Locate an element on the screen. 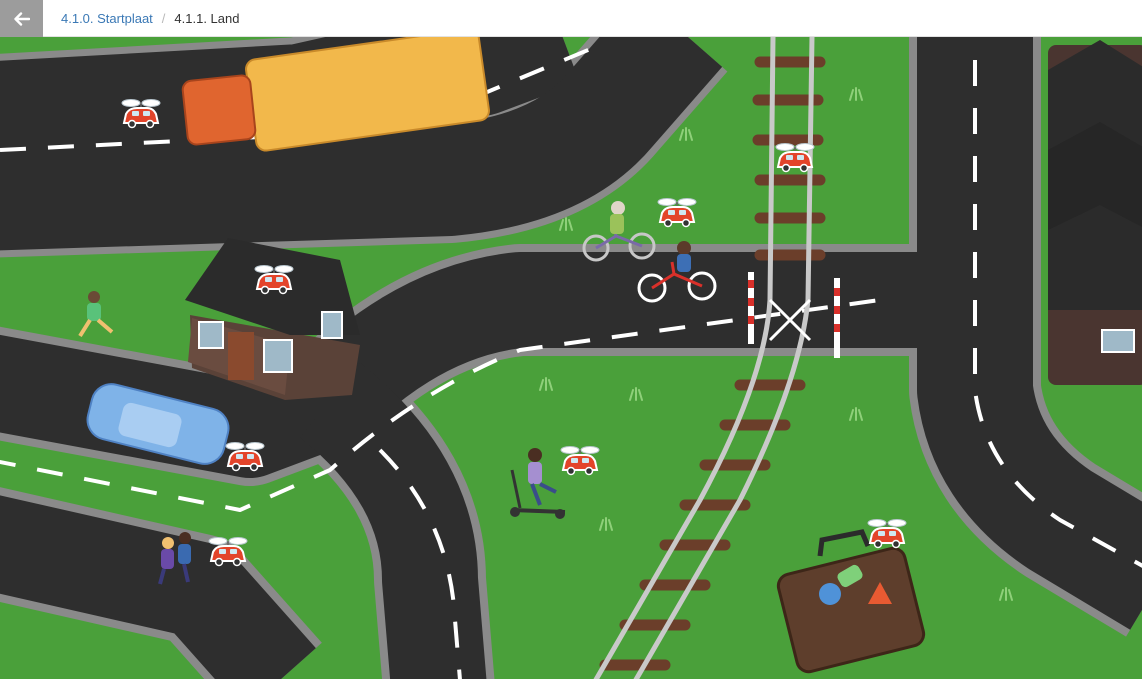 The image size is (1142, 679). back-button is located at coordinates (21, 18).